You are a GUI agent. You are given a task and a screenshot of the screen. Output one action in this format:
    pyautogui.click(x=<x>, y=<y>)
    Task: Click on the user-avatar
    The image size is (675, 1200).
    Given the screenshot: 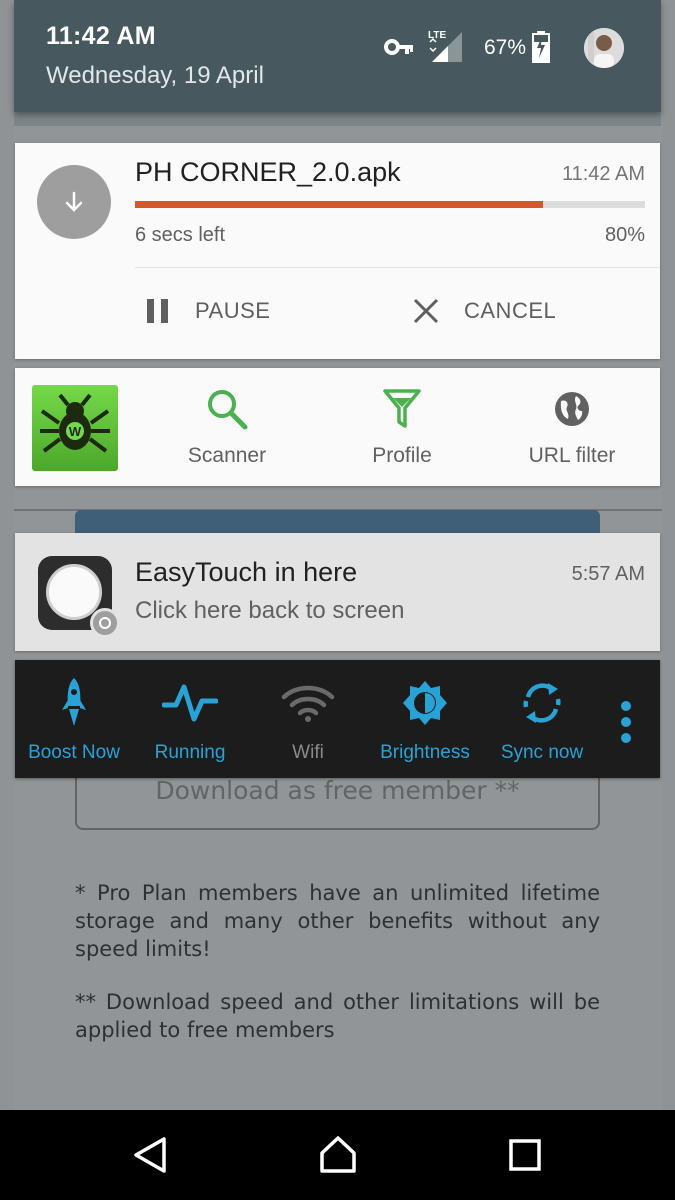 What is the action you would take?
    pyautogui.click(x=604, y=48)
    